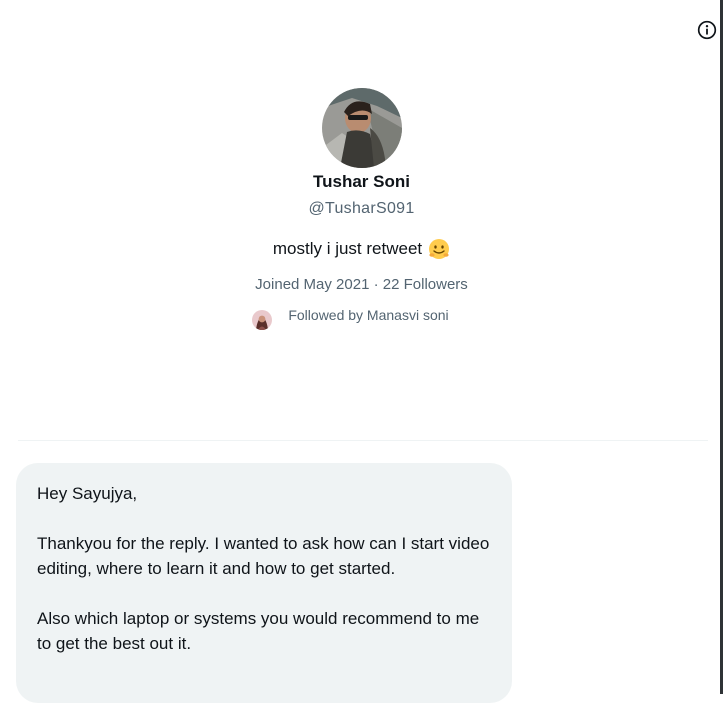  I want to click on followed-by-text: Followed by Manasvi soni, so click(368, 315).